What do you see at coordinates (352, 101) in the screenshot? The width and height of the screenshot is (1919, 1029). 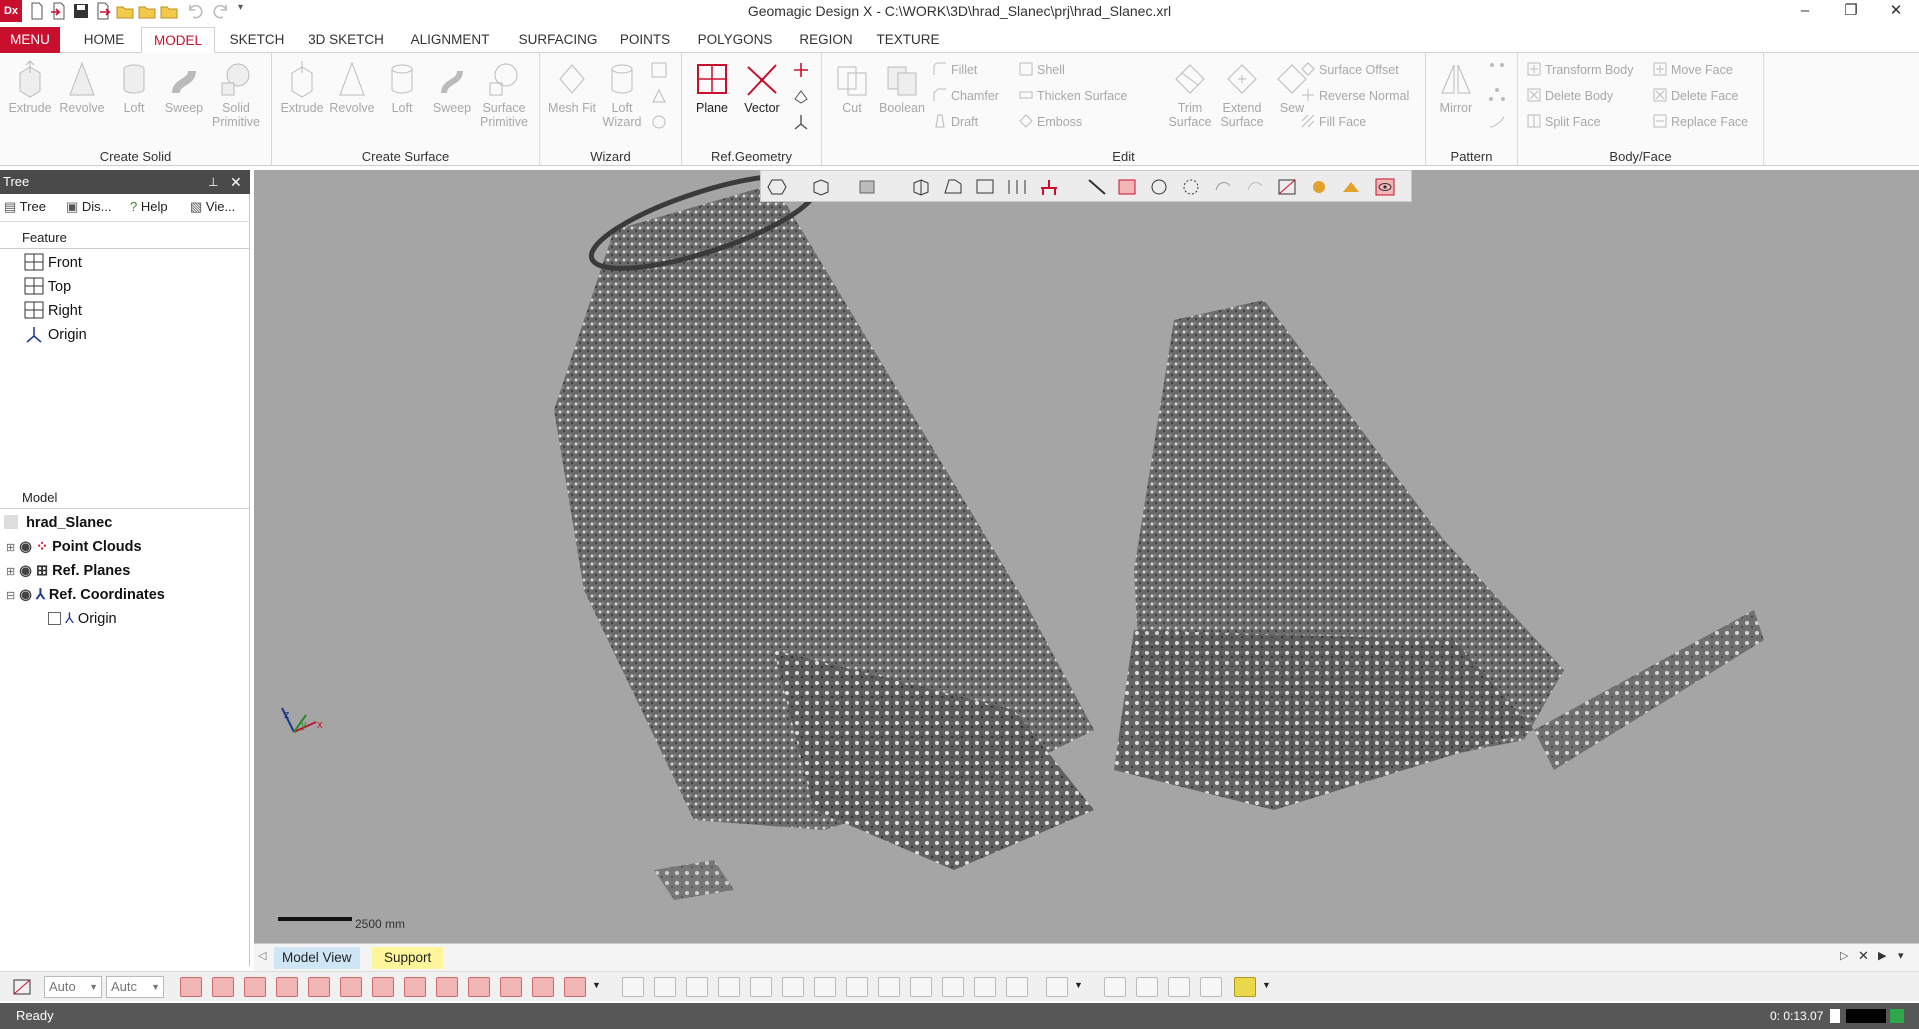 I see `surface-revolve-button: Revolve` at bounding box center [352, 101].